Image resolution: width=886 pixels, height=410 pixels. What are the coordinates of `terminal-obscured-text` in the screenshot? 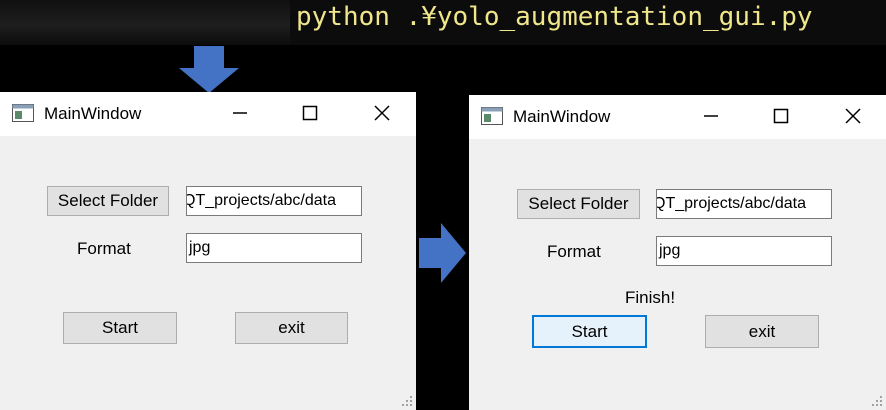 It's located at (145, 22).